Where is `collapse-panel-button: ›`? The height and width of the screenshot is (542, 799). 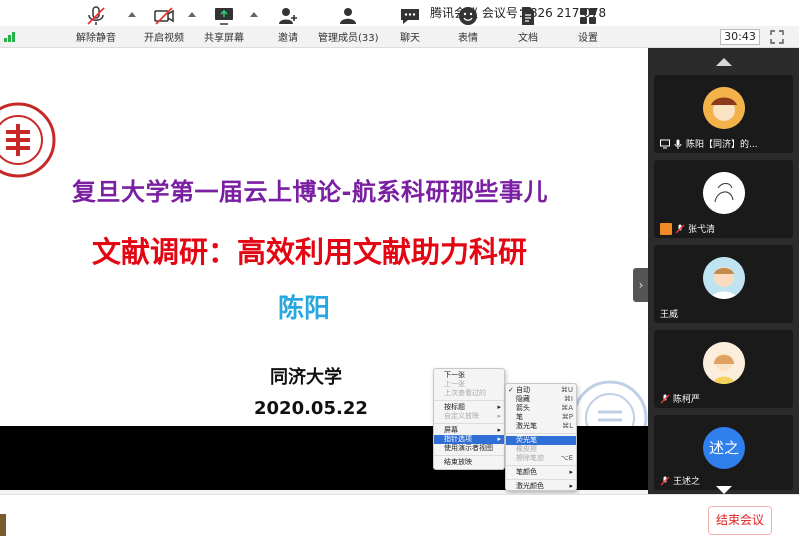
collapse-panel-button: › is located at coordinates (641, 285).